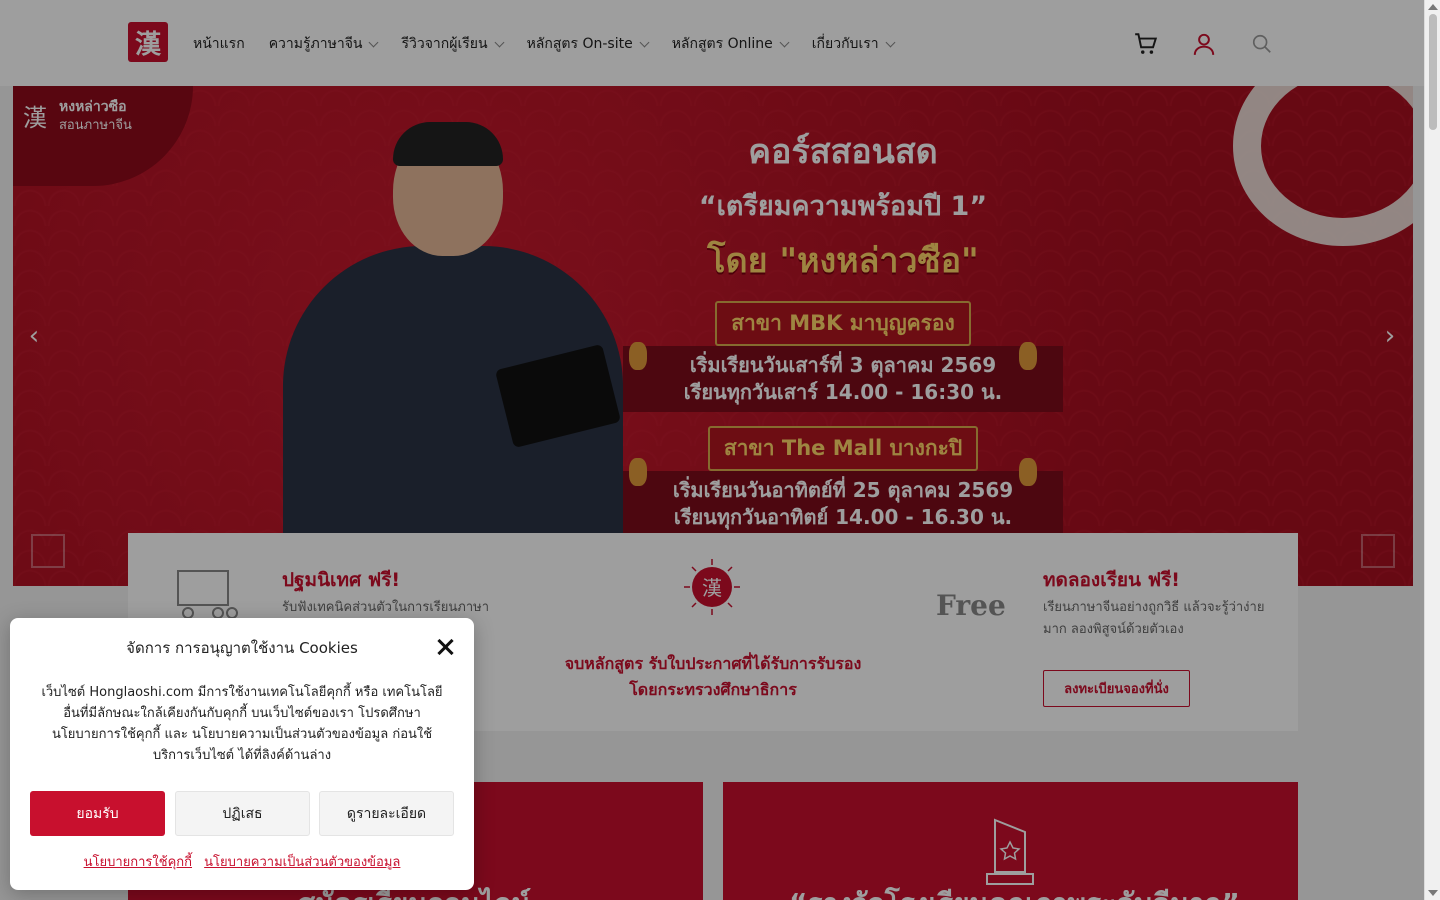  What do you see at coordinates (242, 813) in the screenshot?
I see `deny-button: ปฏิเสธ` at bounding box center [242, 813].